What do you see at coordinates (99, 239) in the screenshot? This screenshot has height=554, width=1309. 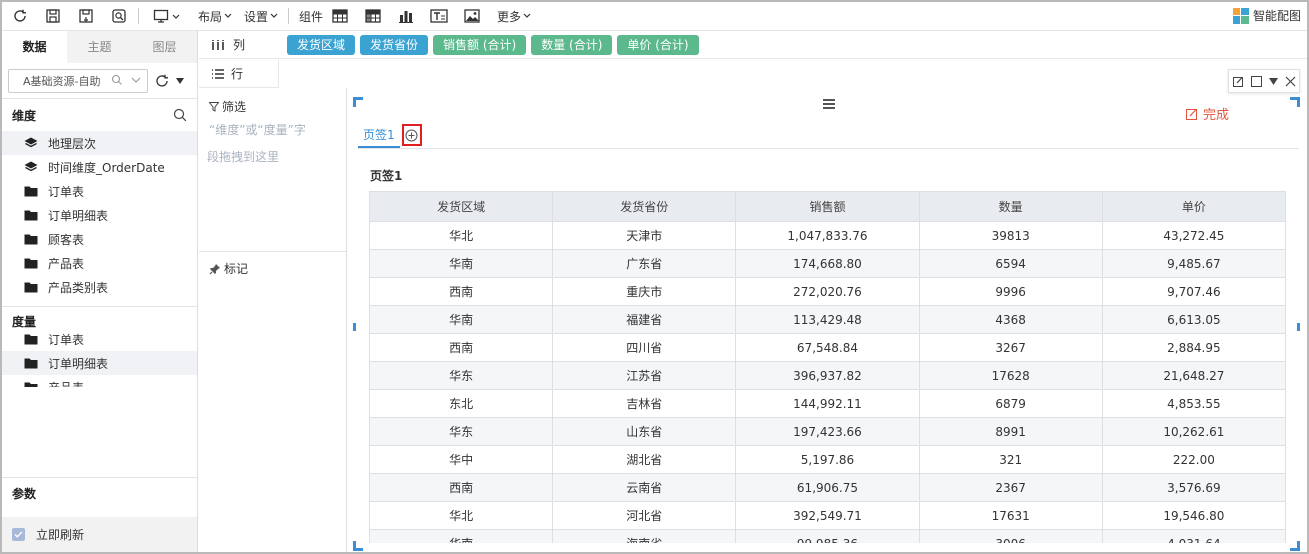 I see `tree-item: 顾客表` at bounding box center [99, 239].